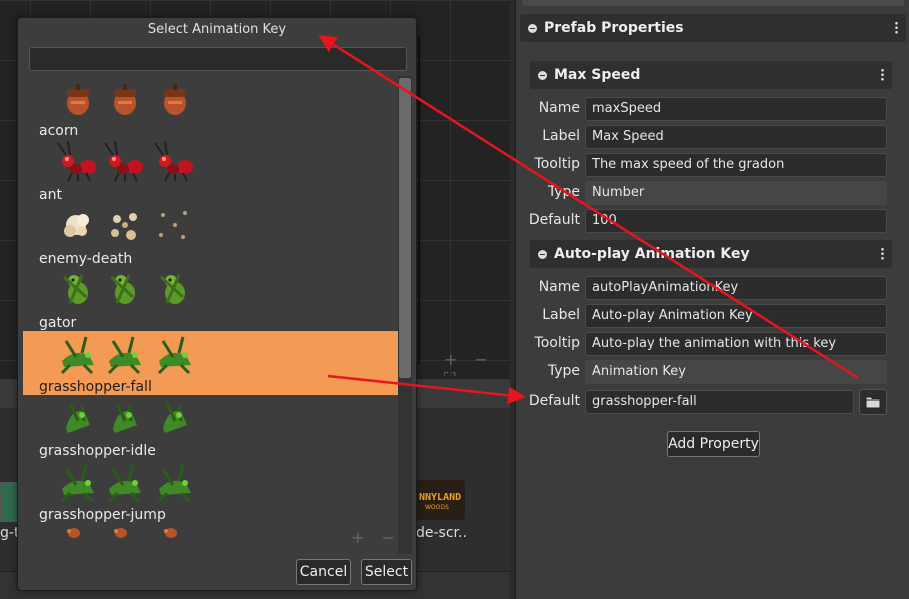 The image size is (909, 599). Describe the element at coordinates (736, 165) in the screenshot. I see `tooltip-field: The max speed of the gradon` at that location.